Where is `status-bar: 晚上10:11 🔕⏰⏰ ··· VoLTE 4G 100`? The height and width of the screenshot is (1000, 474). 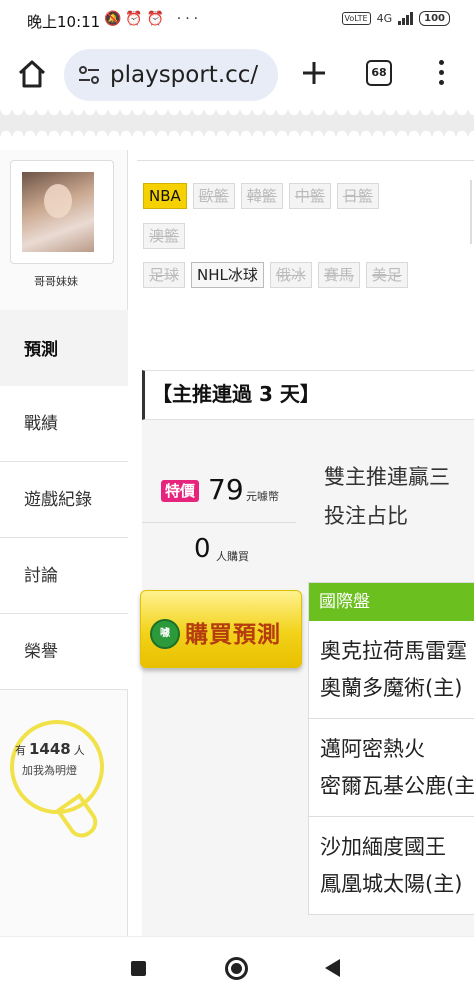 status-bar: 晚上10:11 🔕⏰⏰ ··· VoLTE 4G 100 is located at coordinates (237, 22).